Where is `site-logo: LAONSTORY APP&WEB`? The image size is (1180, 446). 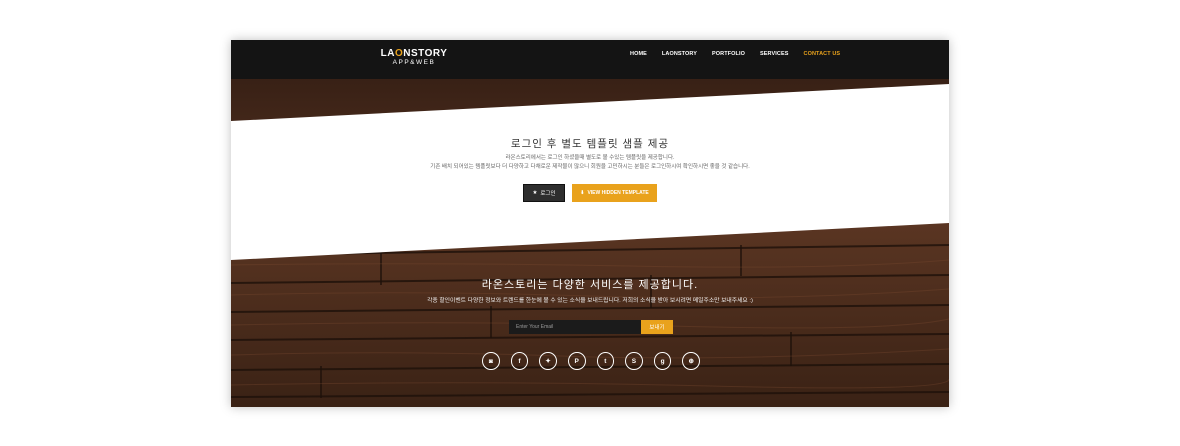 site-logo: LAONSTORY APP&WEB is located at coordinates (414, 58).